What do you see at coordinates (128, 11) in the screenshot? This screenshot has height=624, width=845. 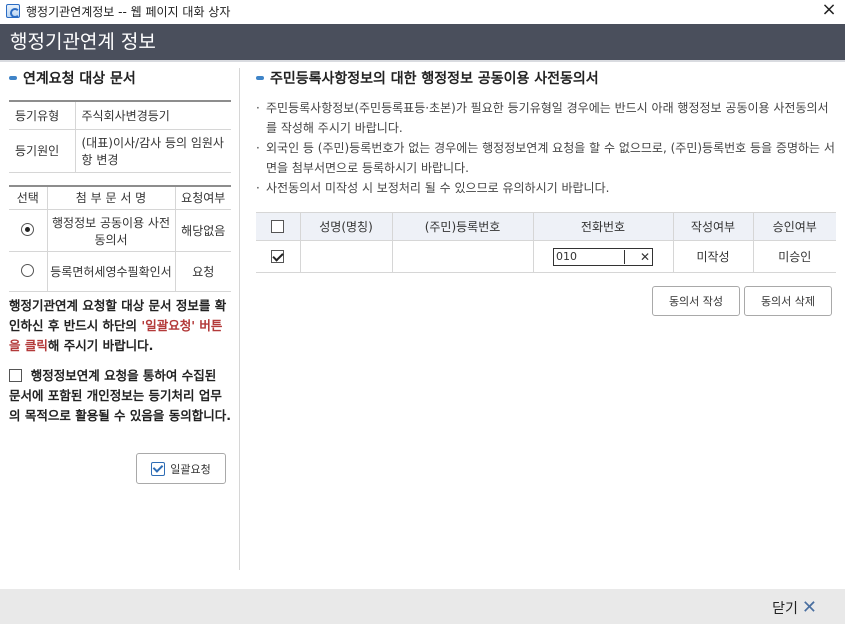 I see `window-title: 행정기관연계정보 -- 웹 페이지 대화 상자` at bounding box center [128, 11].